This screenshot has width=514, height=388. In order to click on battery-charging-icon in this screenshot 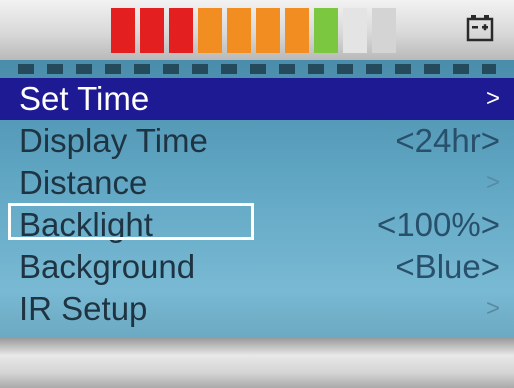, I will do `click(480, 28)`.